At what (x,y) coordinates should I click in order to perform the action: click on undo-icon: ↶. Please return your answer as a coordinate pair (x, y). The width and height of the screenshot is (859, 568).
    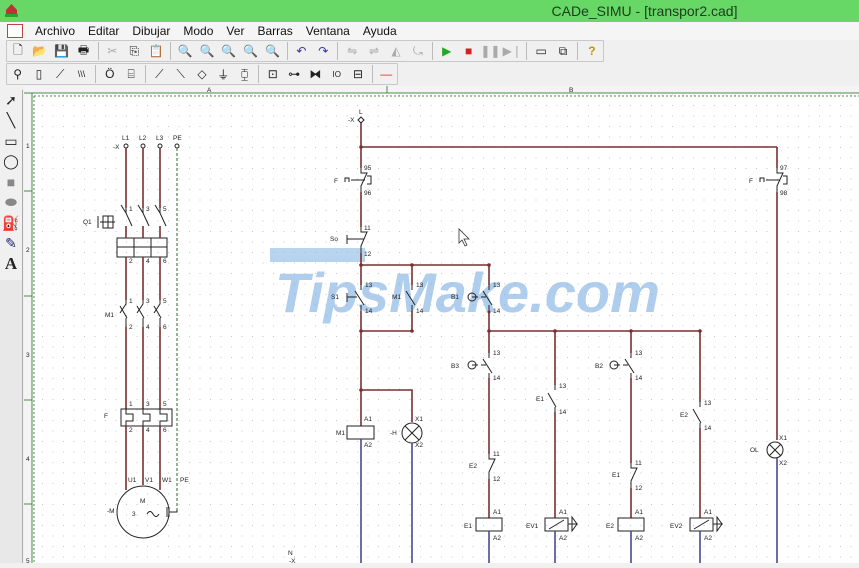
    Looking at the image, I should click on (302, 51).